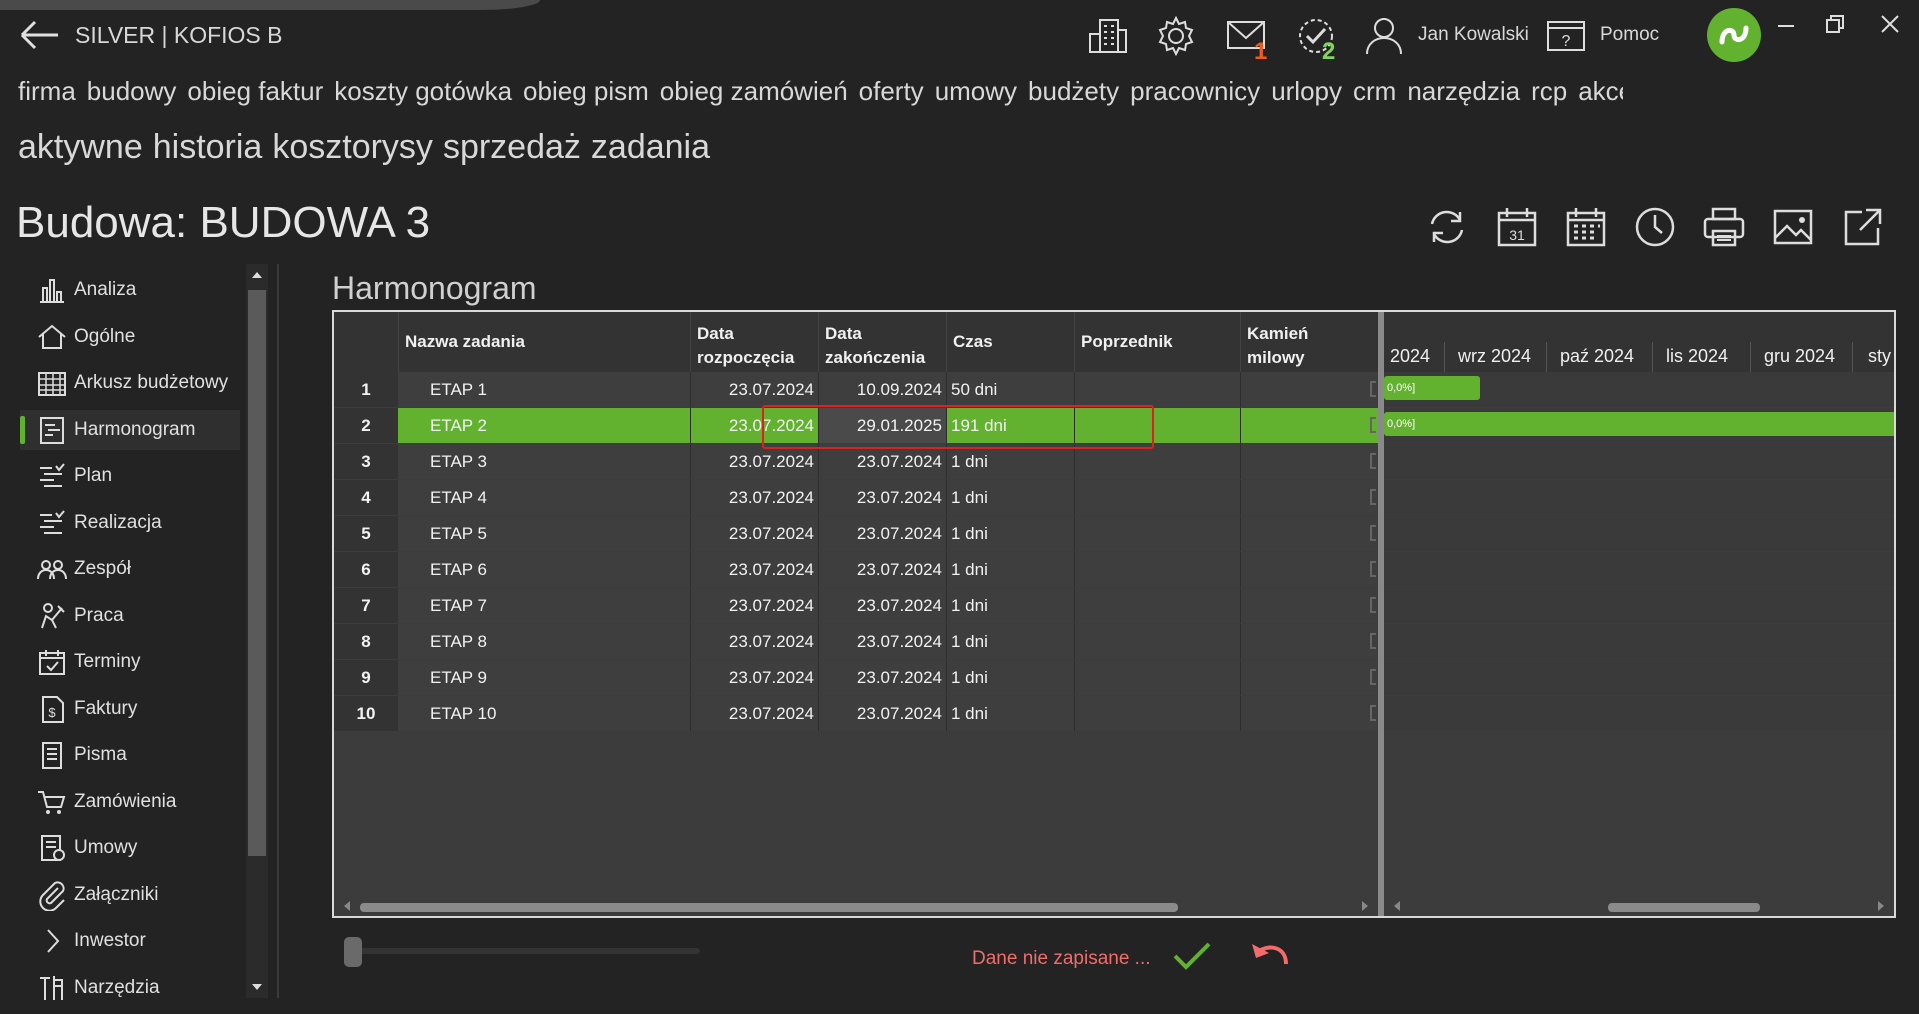 Image resolution: width=1919 pixels, height=1014 pixels. Describe the element at coordinates (130, 383) in the screenshot. I see `sidebar-item-arkusz budżetowy: Arkusz budżetowy` at that location.